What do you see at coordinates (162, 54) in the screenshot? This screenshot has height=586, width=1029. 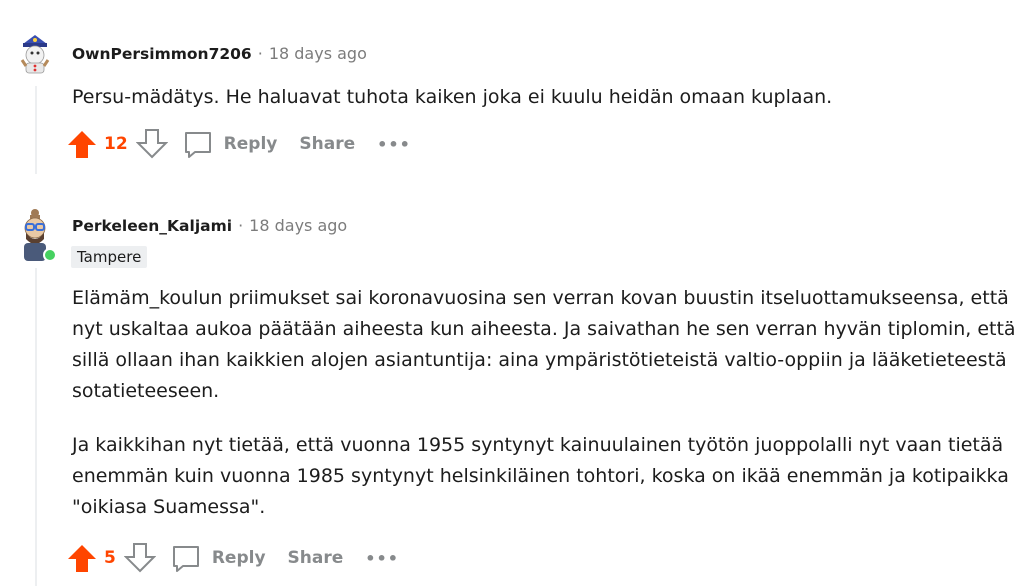 I see `author-username: OwnPersimmon7206` at bounding box center [162, 54].